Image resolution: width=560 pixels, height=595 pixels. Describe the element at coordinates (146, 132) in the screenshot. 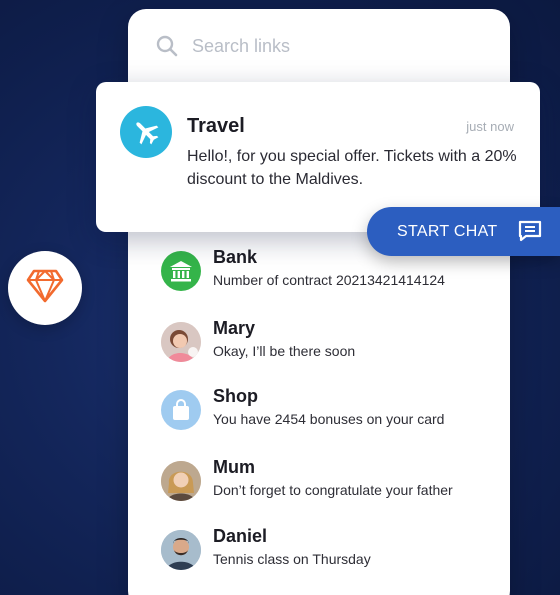

I see `airplane-icon` at that location.